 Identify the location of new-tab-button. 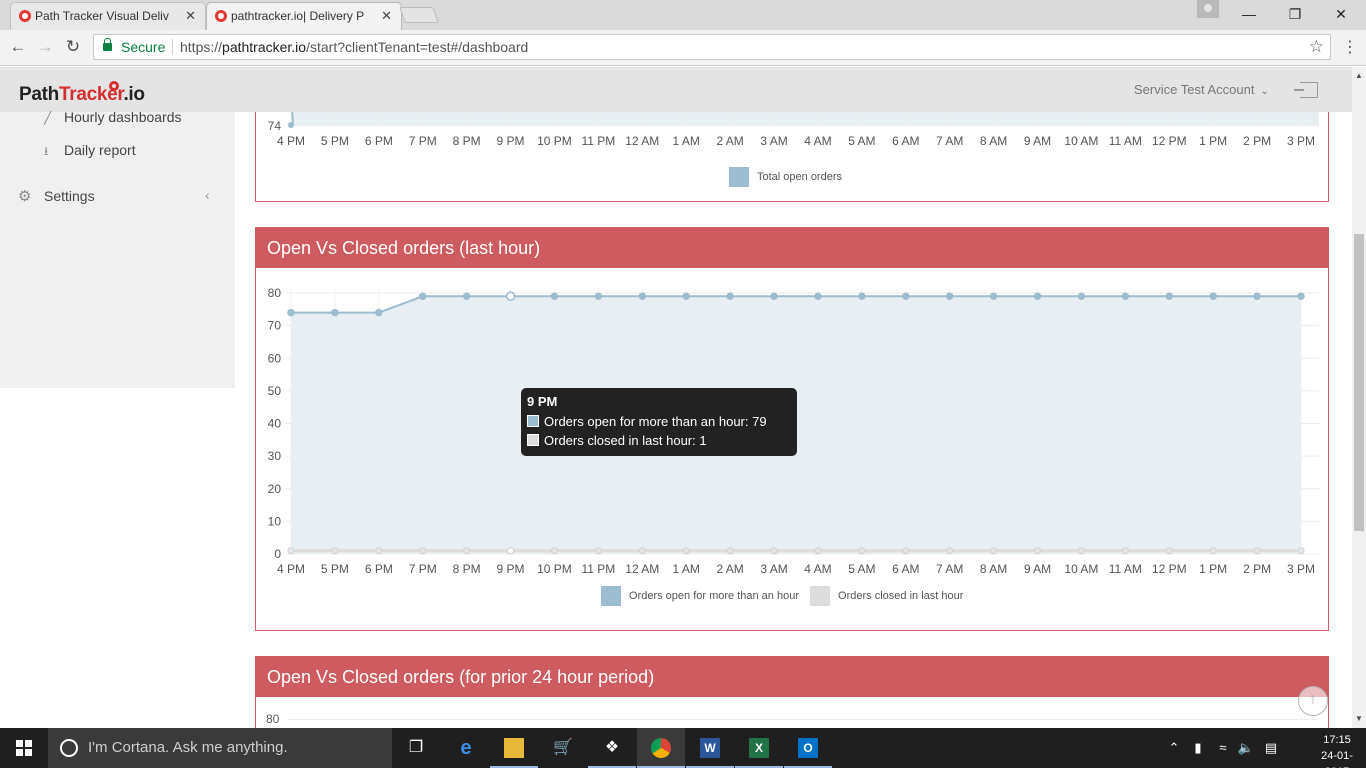
(419, 15).